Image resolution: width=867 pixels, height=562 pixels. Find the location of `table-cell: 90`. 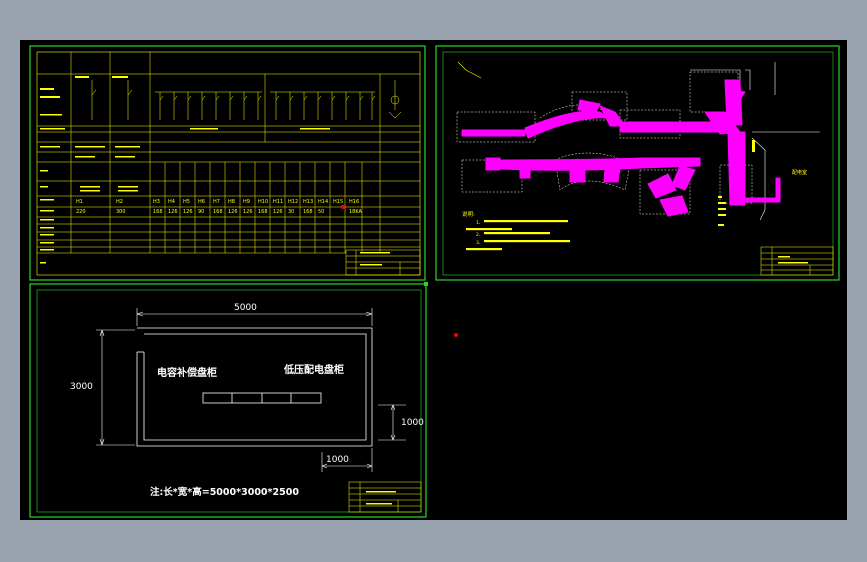

table-cell: 90 is located at coordinates (201, 212).